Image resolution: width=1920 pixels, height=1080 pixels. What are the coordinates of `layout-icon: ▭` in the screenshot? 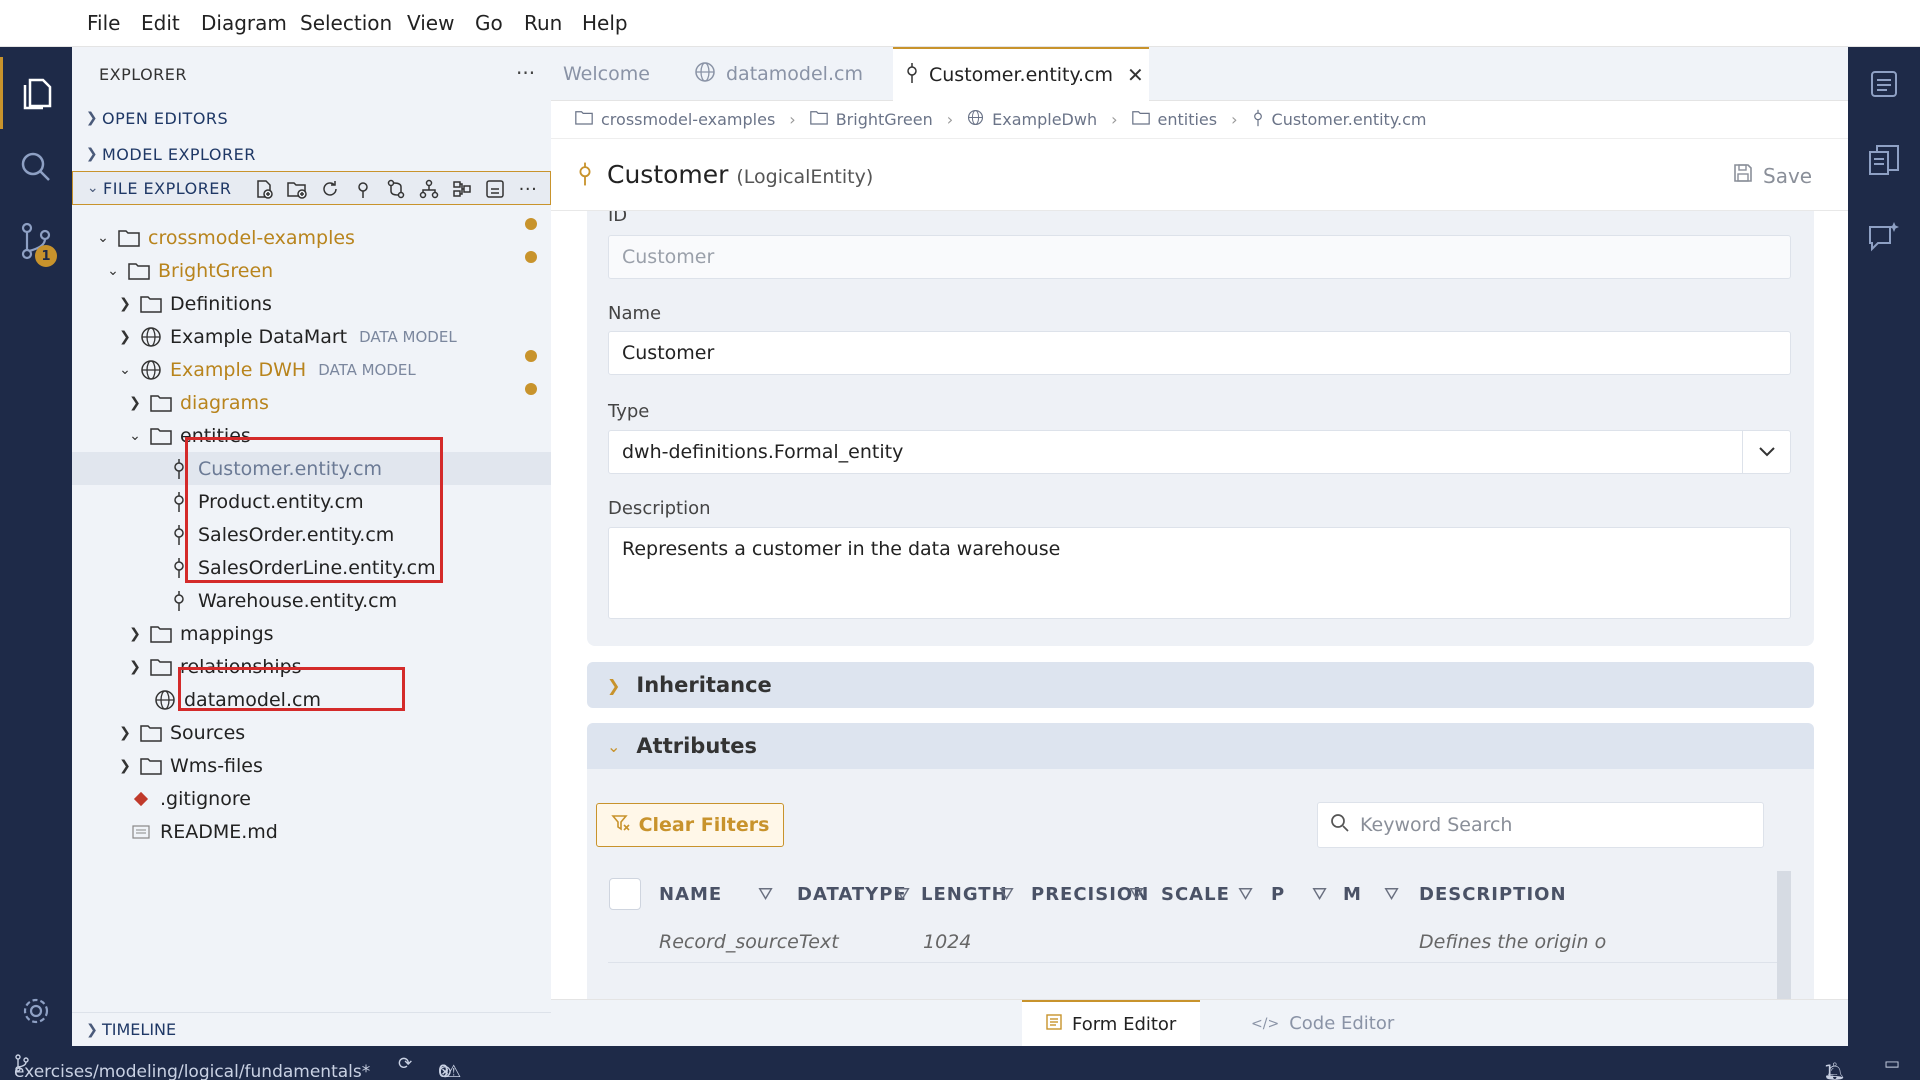 It's located at (1892, 1064).